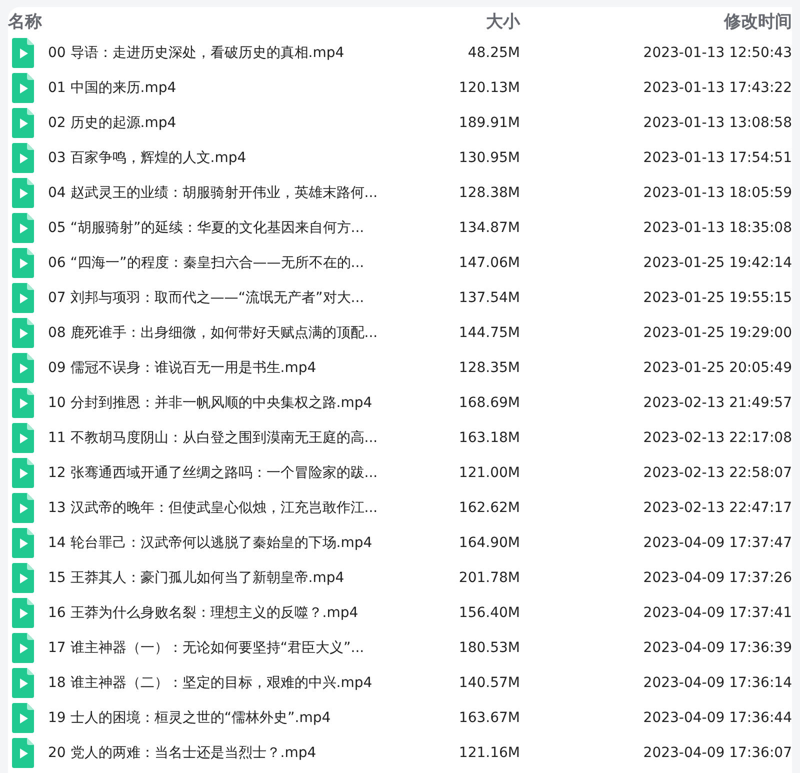 This screenshot has width=800, height=773. Describe the element at coordinates (222, 403) in the screenshot. I see `file-name: 10 分封到推恩：并非一帆风顺的中央集权之路.mp4` at that location.